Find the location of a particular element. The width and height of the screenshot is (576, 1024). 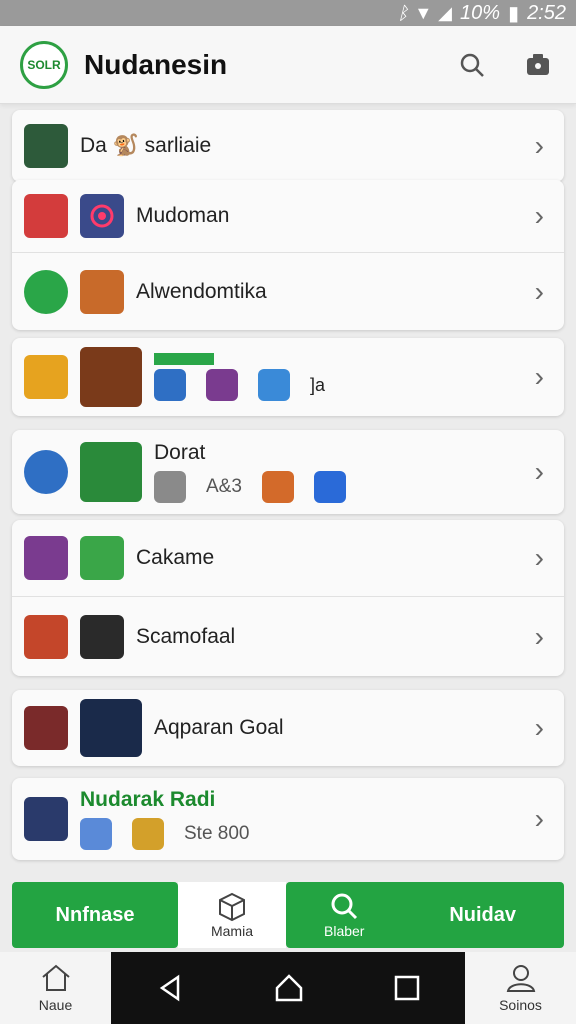

camera-button is located at coordinates (538, 65).